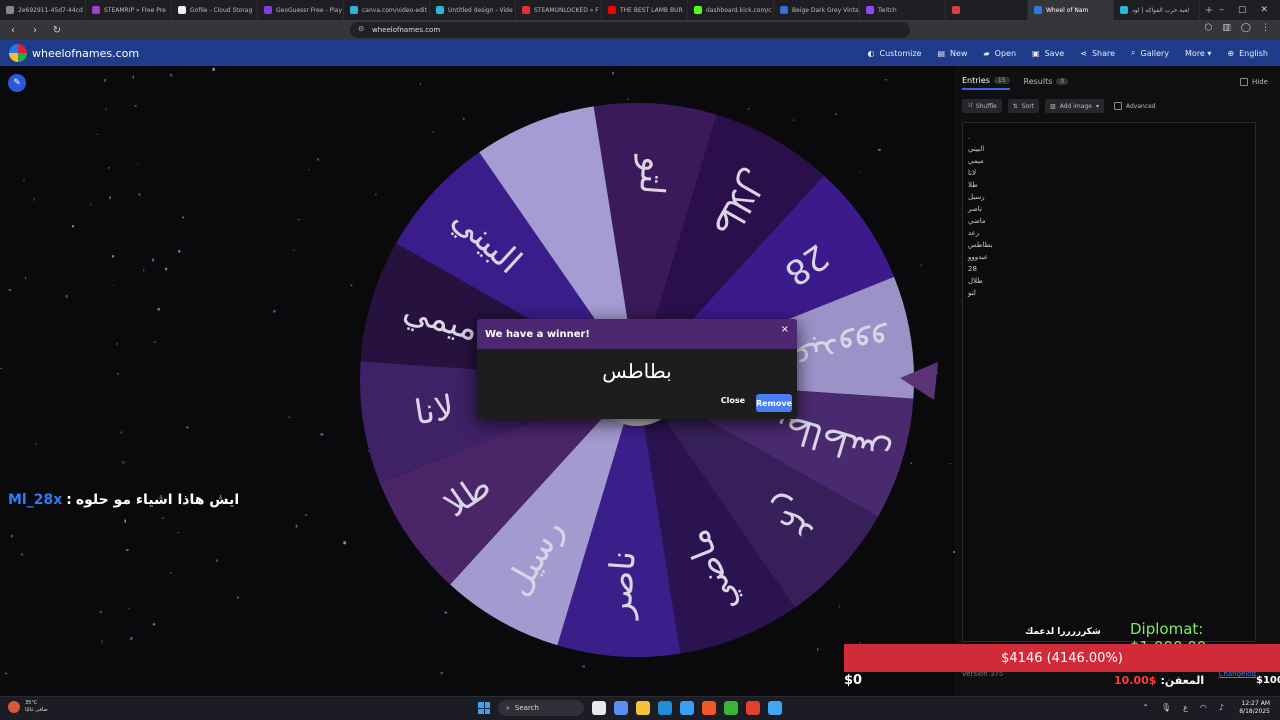 This screenshot has width=1280, height=720. Describe the element at coordinates (643, 708) in the screenshot. I see `folder-app-icon` at that location.